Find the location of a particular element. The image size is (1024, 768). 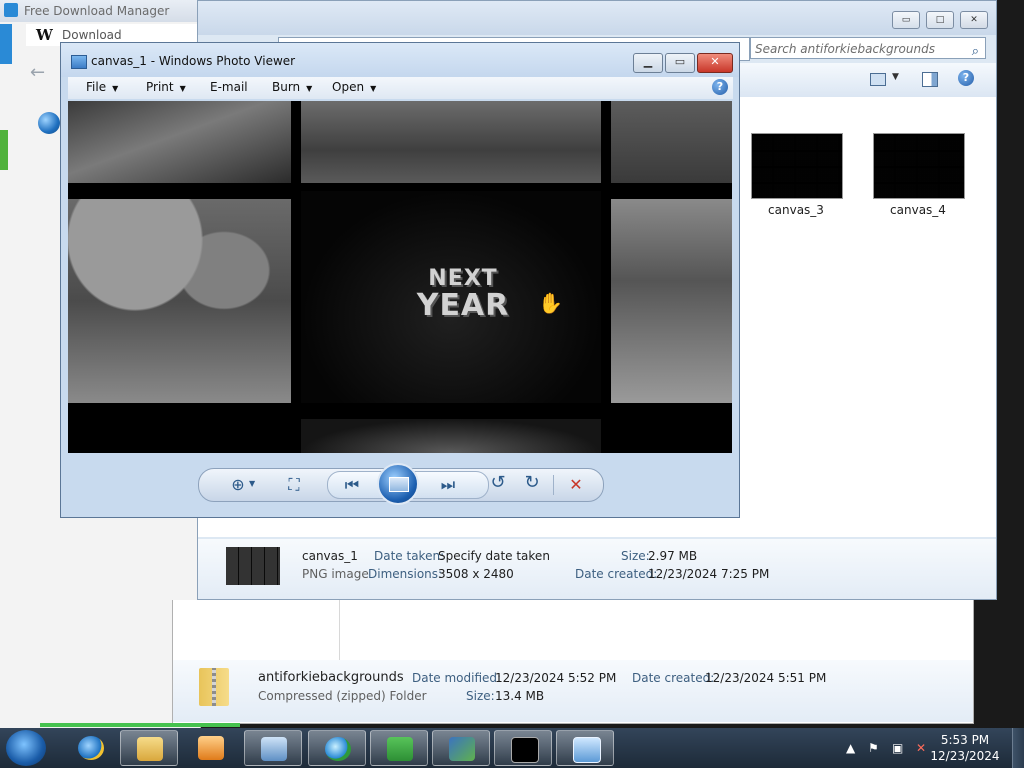

next-icon: ⏭ is located at coordinates (448, 485).